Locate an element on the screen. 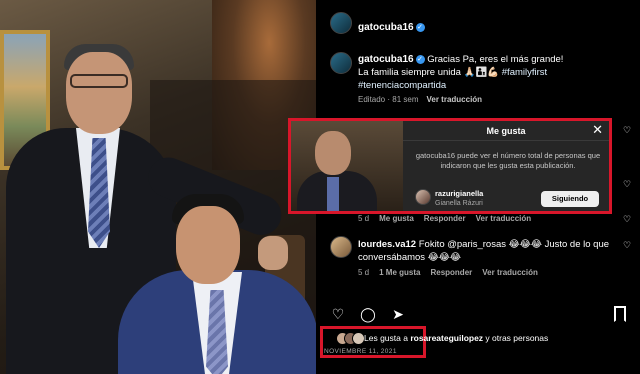 The height and width of the screenshot is (374, 640). liker-full-name: Gianella Rázuri is located at coordinates (459, 203).